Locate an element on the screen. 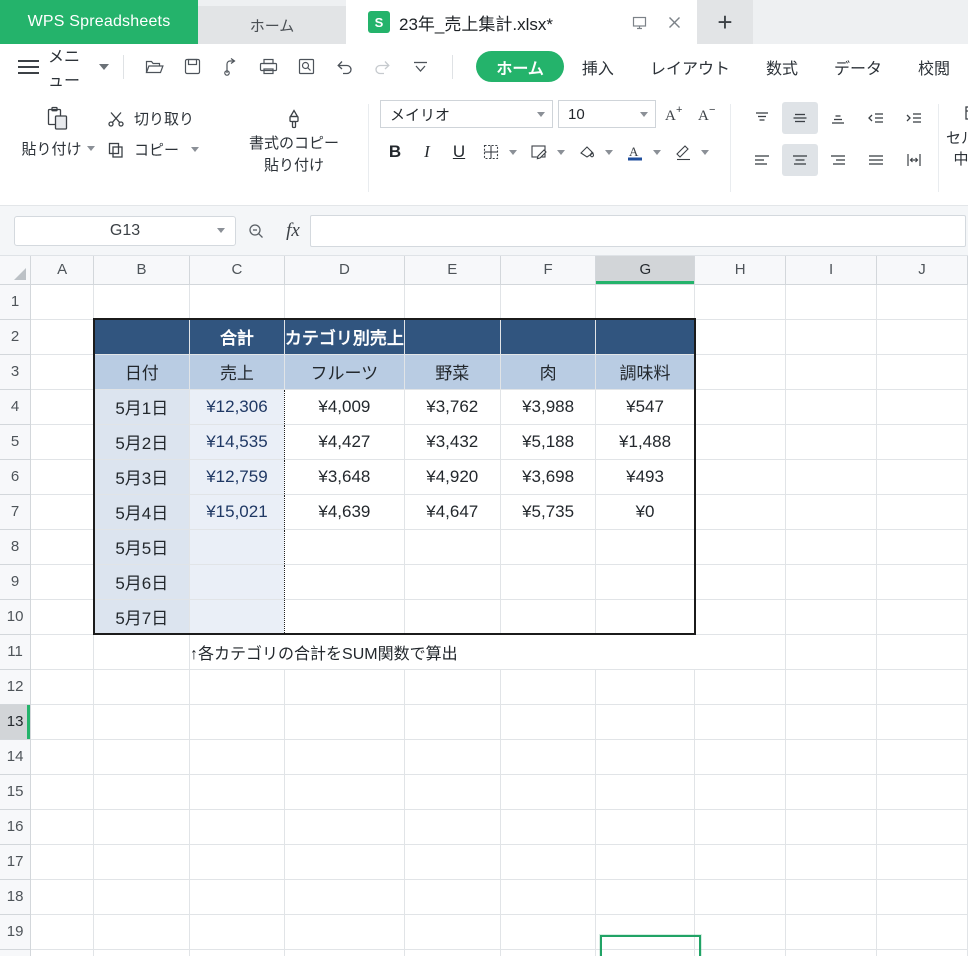 The width and height of the screenshot is (968, 968). cell-F4: ¥3,988 is located at coordinates (548, 407).